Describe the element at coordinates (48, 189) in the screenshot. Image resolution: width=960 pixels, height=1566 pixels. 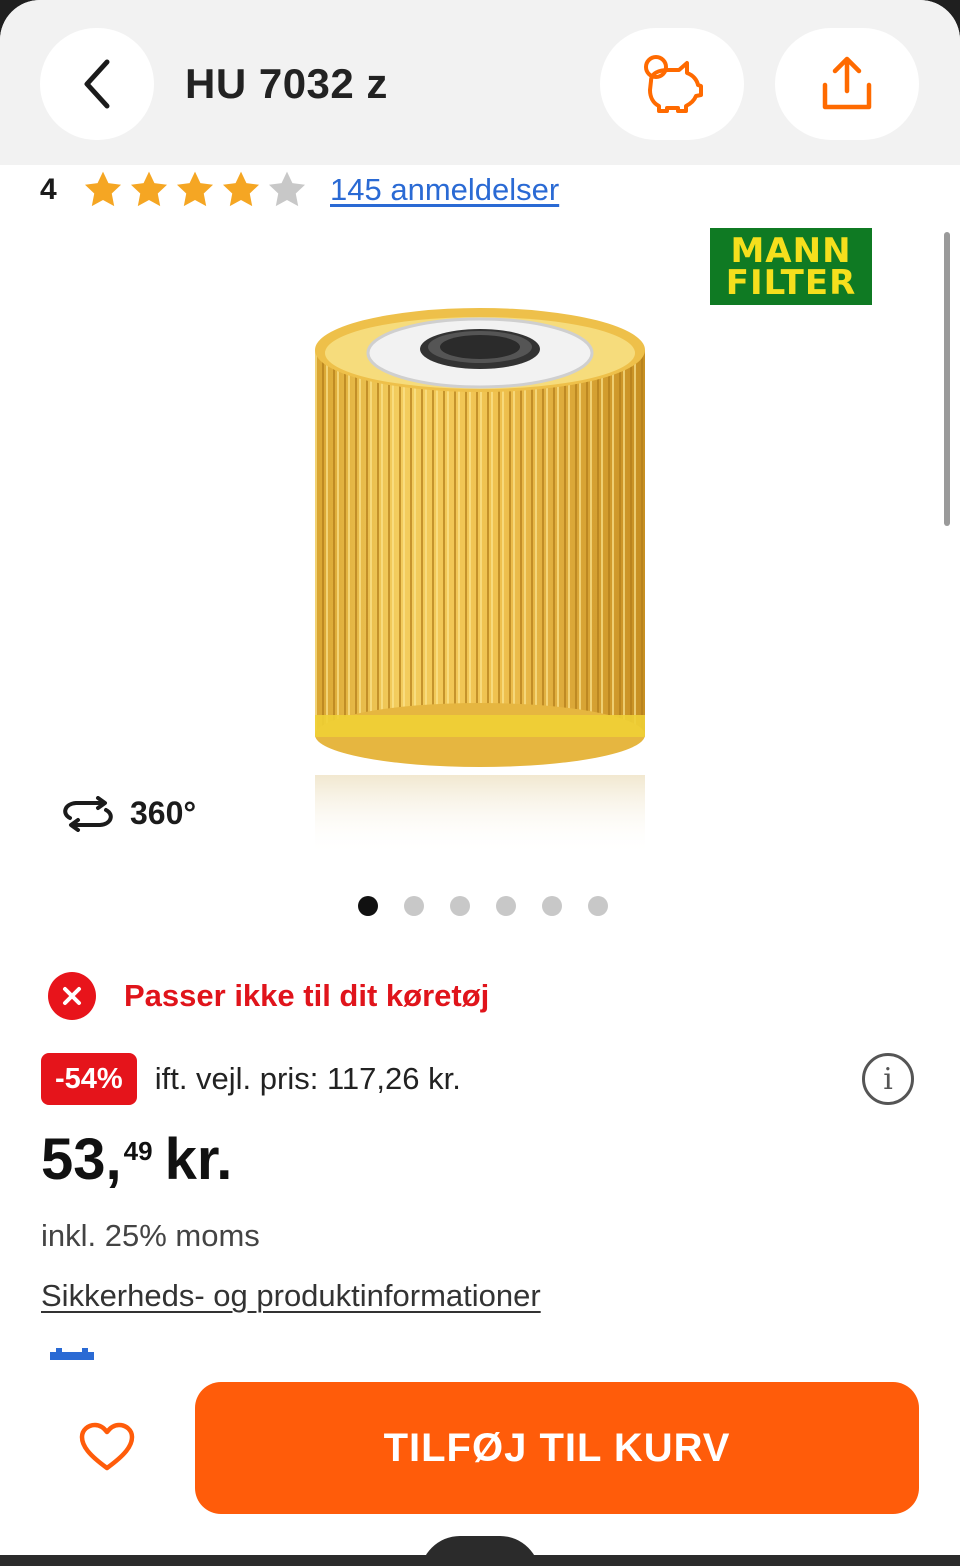
I see `rating-value: 4` at that location.